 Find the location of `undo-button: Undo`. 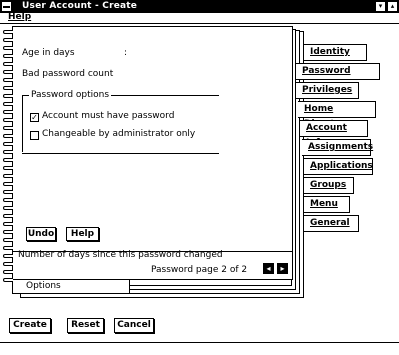

undo-button: Undo is located at coordinates (41, 234).